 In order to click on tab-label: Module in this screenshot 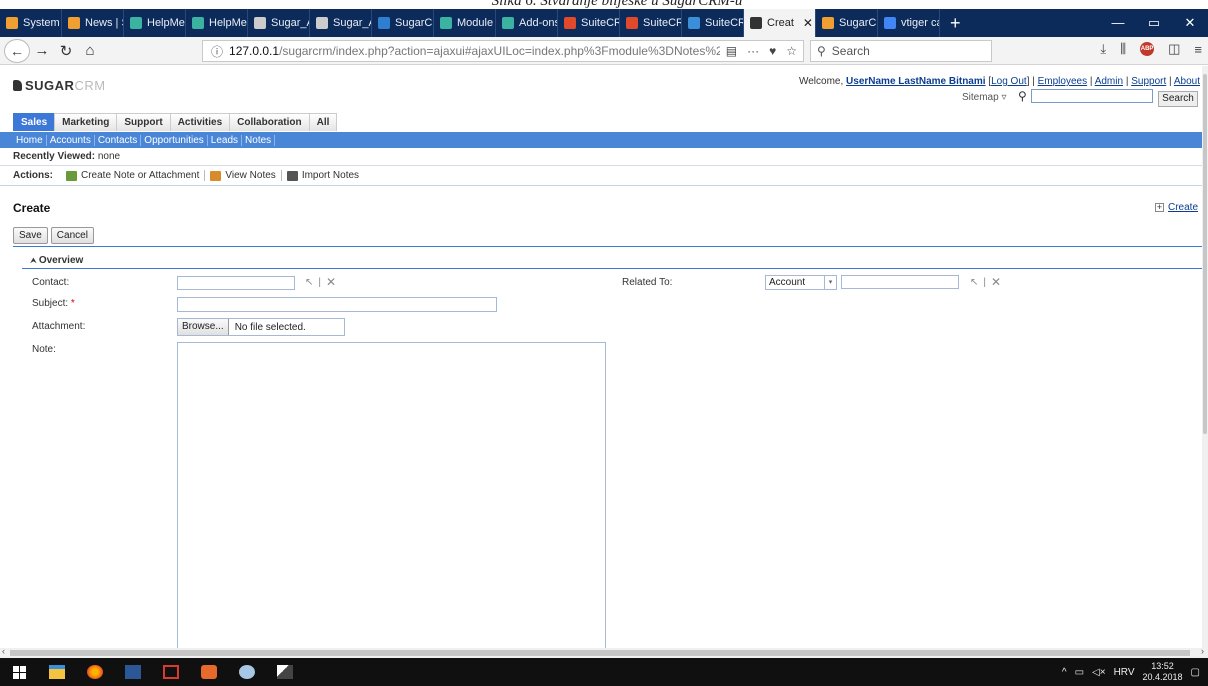, I will do `click(475, 23)`.